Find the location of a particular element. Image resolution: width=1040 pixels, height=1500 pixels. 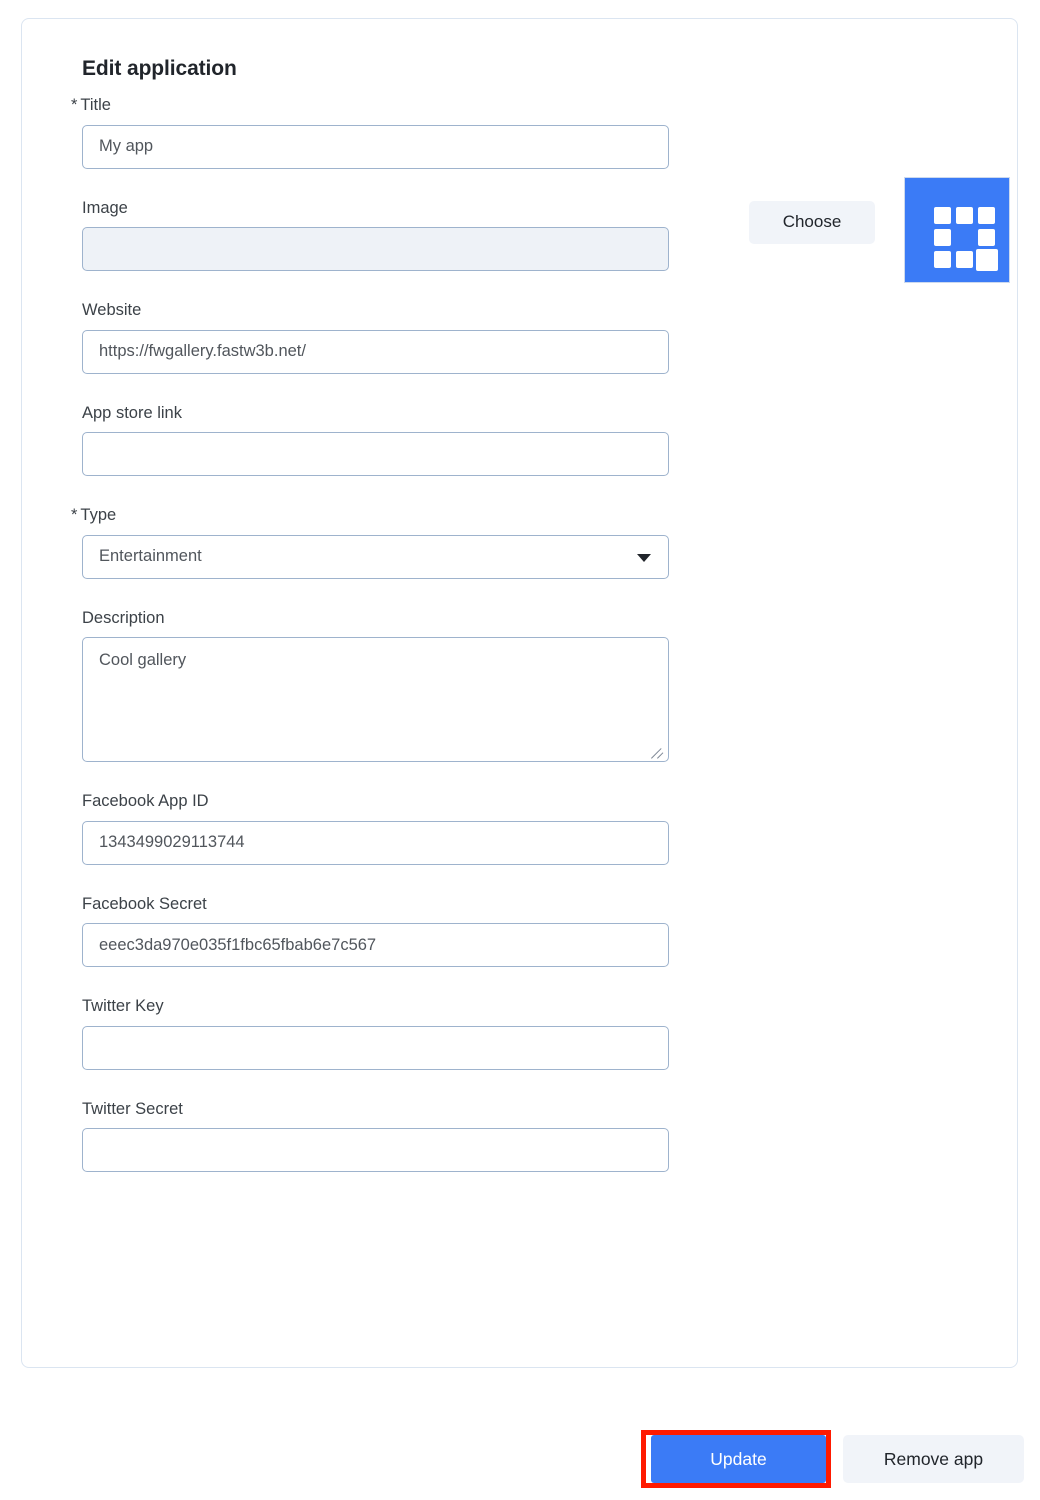

field-twitter-key: Twitter Key is located at coordinates (529, 1034).